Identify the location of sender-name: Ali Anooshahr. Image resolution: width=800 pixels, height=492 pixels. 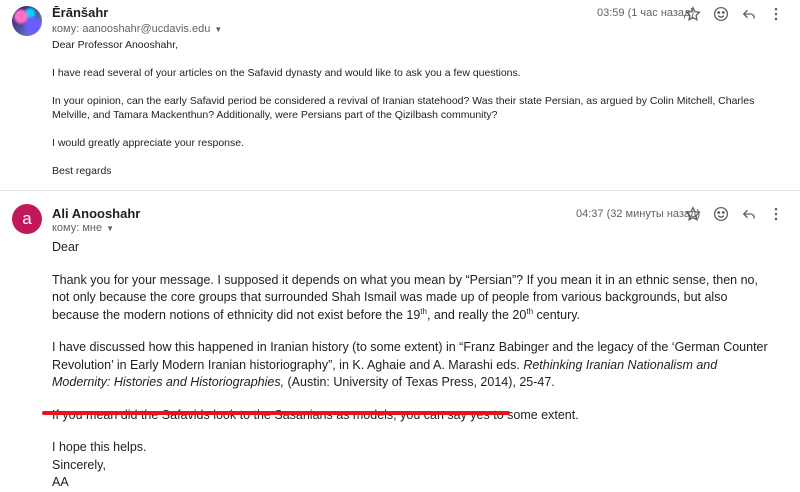
(96, 213).